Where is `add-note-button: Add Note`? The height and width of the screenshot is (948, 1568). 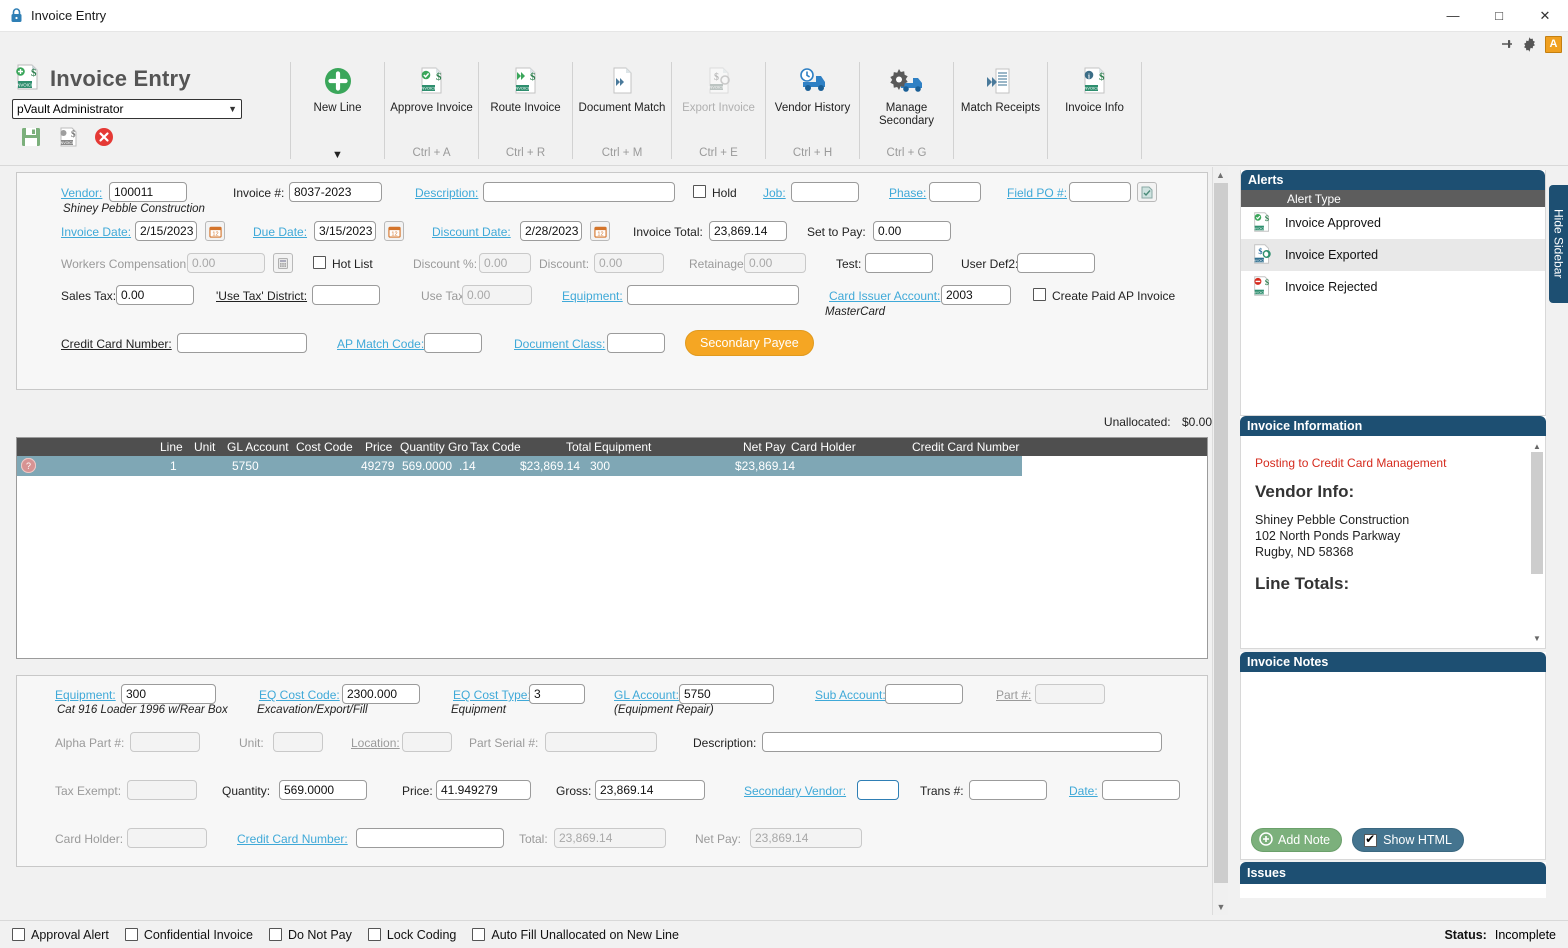
add-note-button: Add Note is located at coordinates (1297, 840).